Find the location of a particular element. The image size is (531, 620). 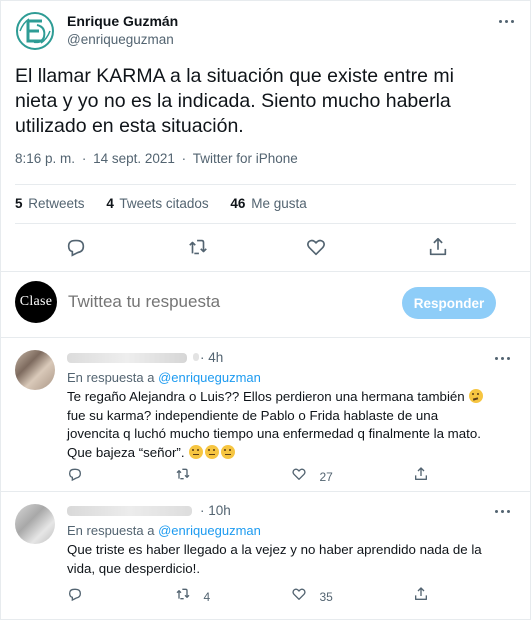

like-icon is located at coordinates (316, 247).